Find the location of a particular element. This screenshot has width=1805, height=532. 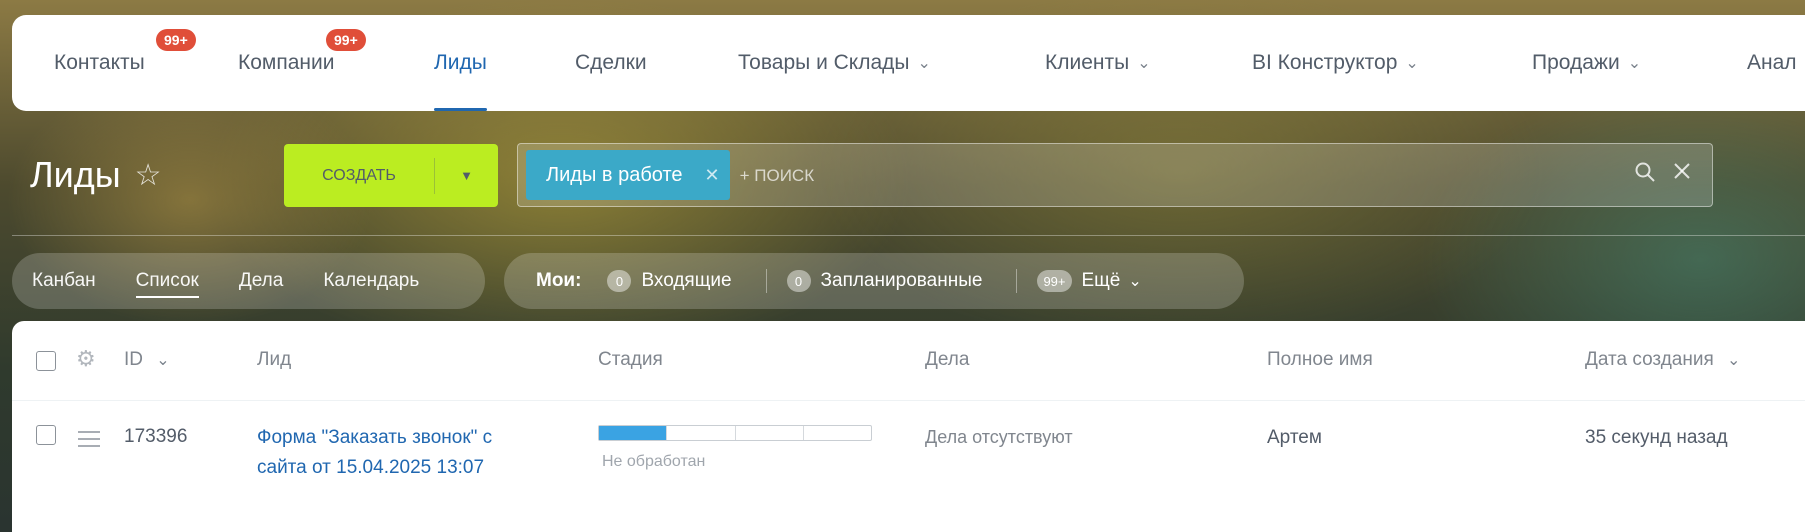

close-icon: ✕ is located at coordinates (712, 175).